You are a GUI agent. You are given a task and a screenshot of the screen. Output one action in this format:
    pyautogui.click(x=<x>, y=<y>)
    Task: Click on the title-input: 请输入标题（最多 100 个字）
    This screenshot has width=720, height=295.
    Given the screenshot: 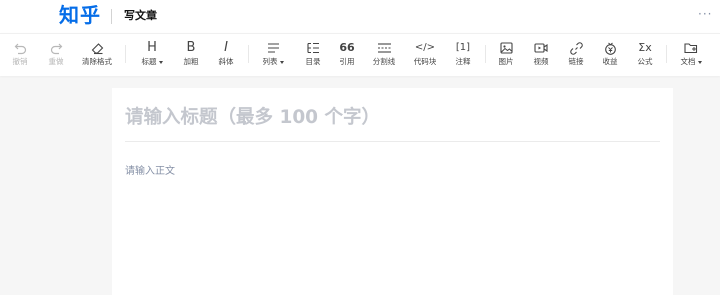 What is the action you would take?
    pyautogui.click(x=392, y=118)
    